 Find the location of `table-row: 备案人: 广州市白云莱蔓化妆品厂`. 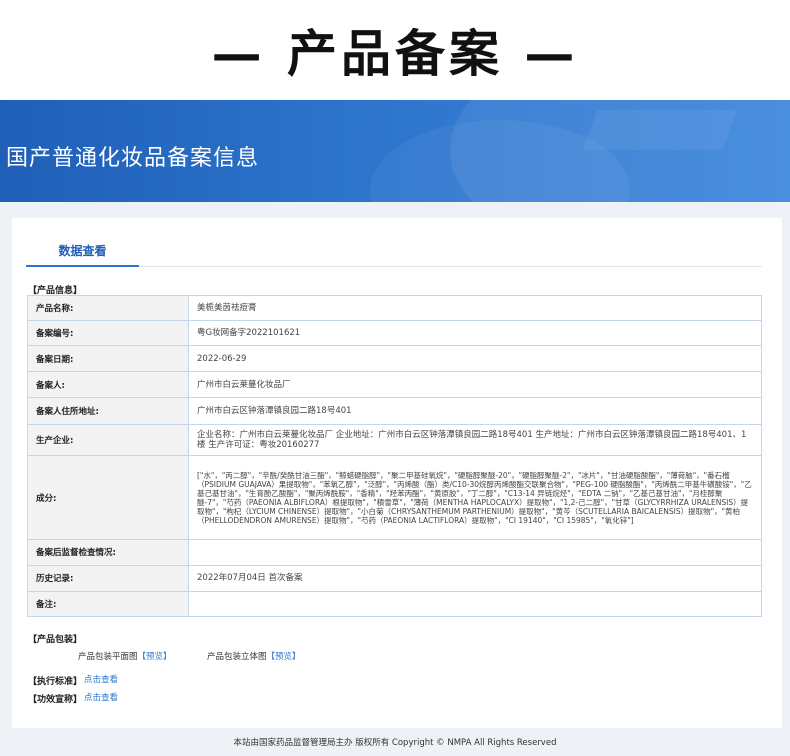

table-row: 备案人: 广州市白云莱蔓化妆品厂 is located at coordinates (394, 385).